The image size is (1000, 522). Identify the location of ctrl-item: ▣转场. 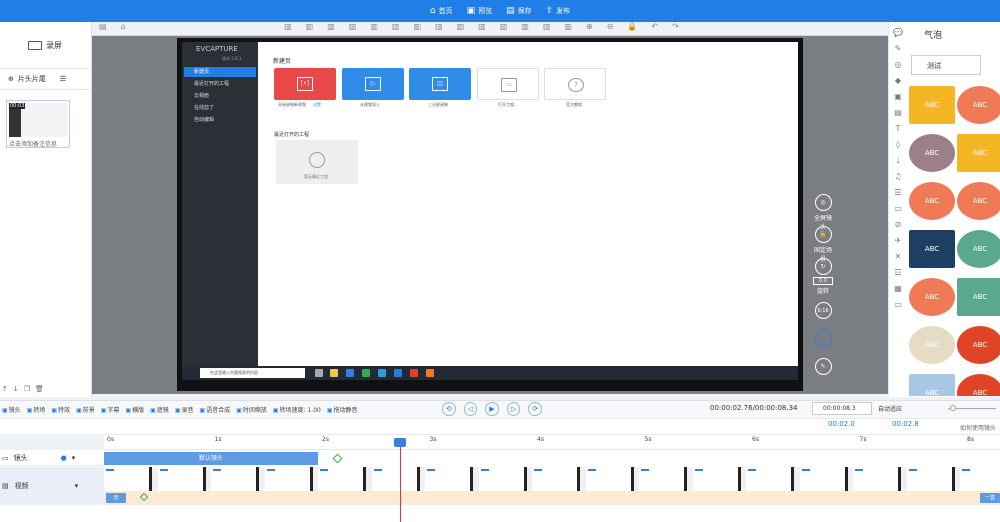
(36, 409).